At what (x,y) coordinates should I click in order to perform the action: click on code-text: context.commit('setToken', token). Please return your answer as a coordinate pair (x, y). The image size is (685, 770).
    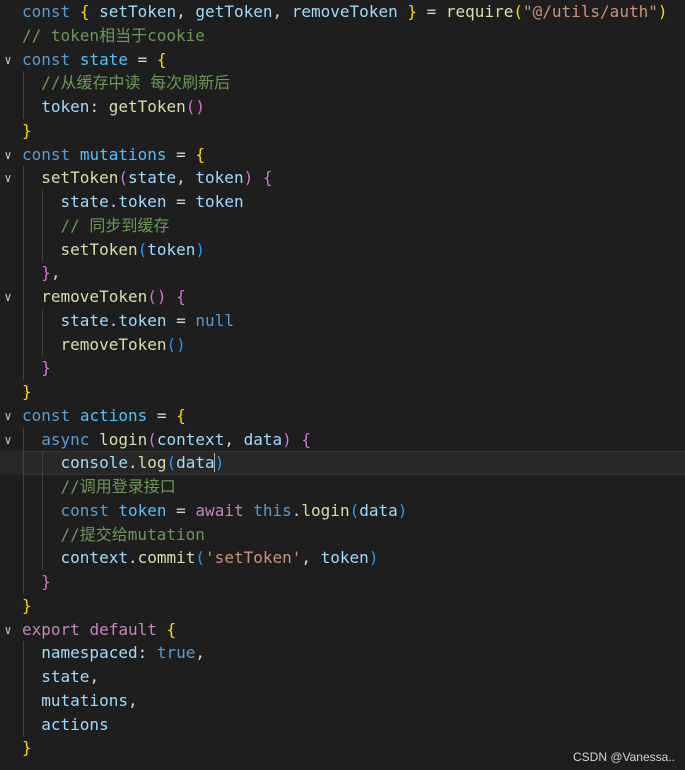
    Looking at the image, I should click on (200, 558).